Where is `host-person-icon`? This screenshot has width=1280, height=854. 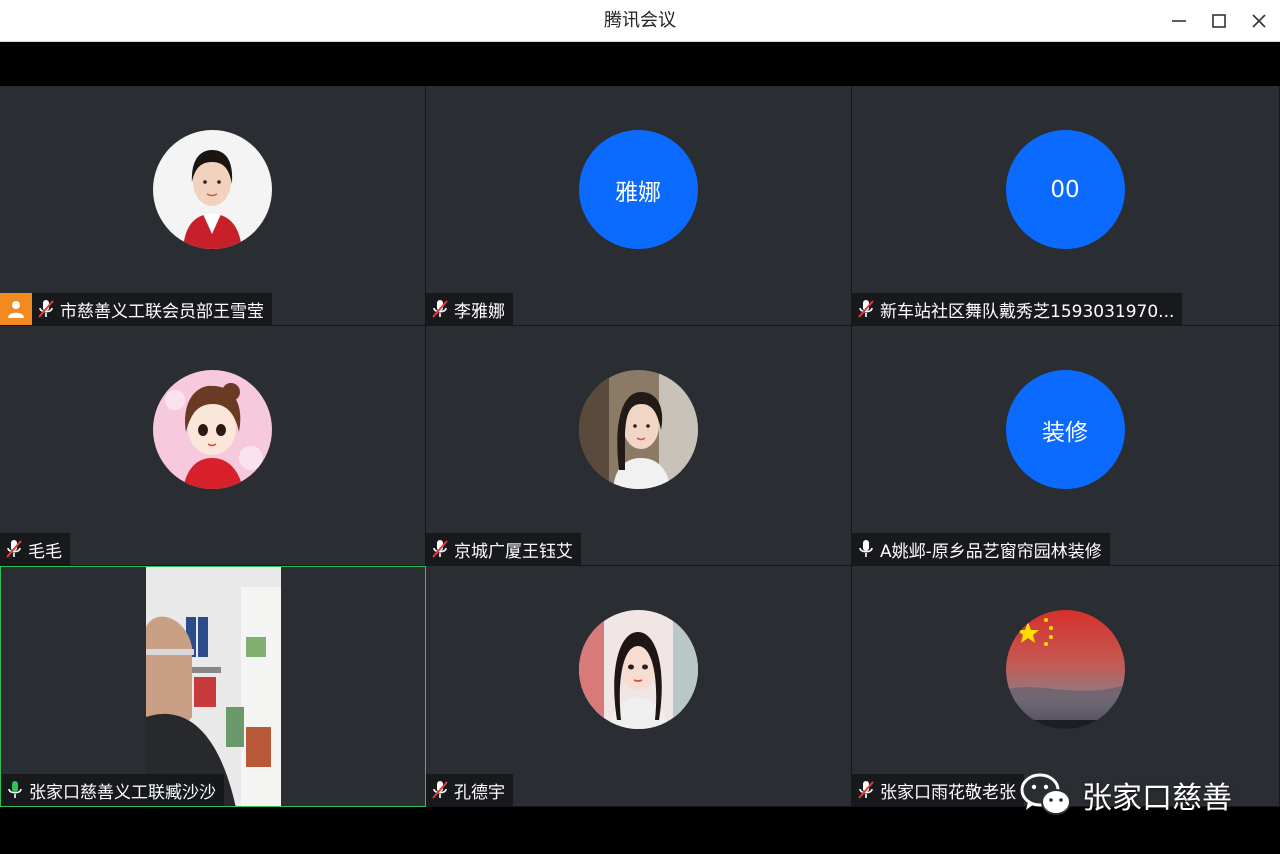
host-person-icon is located at coordinates (16, 309).